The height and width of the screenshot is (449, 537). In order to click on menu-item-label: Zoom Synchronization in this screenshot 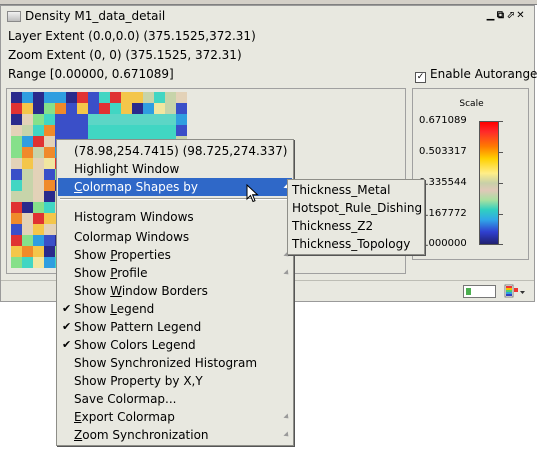, I will do `click(141, 435)`.